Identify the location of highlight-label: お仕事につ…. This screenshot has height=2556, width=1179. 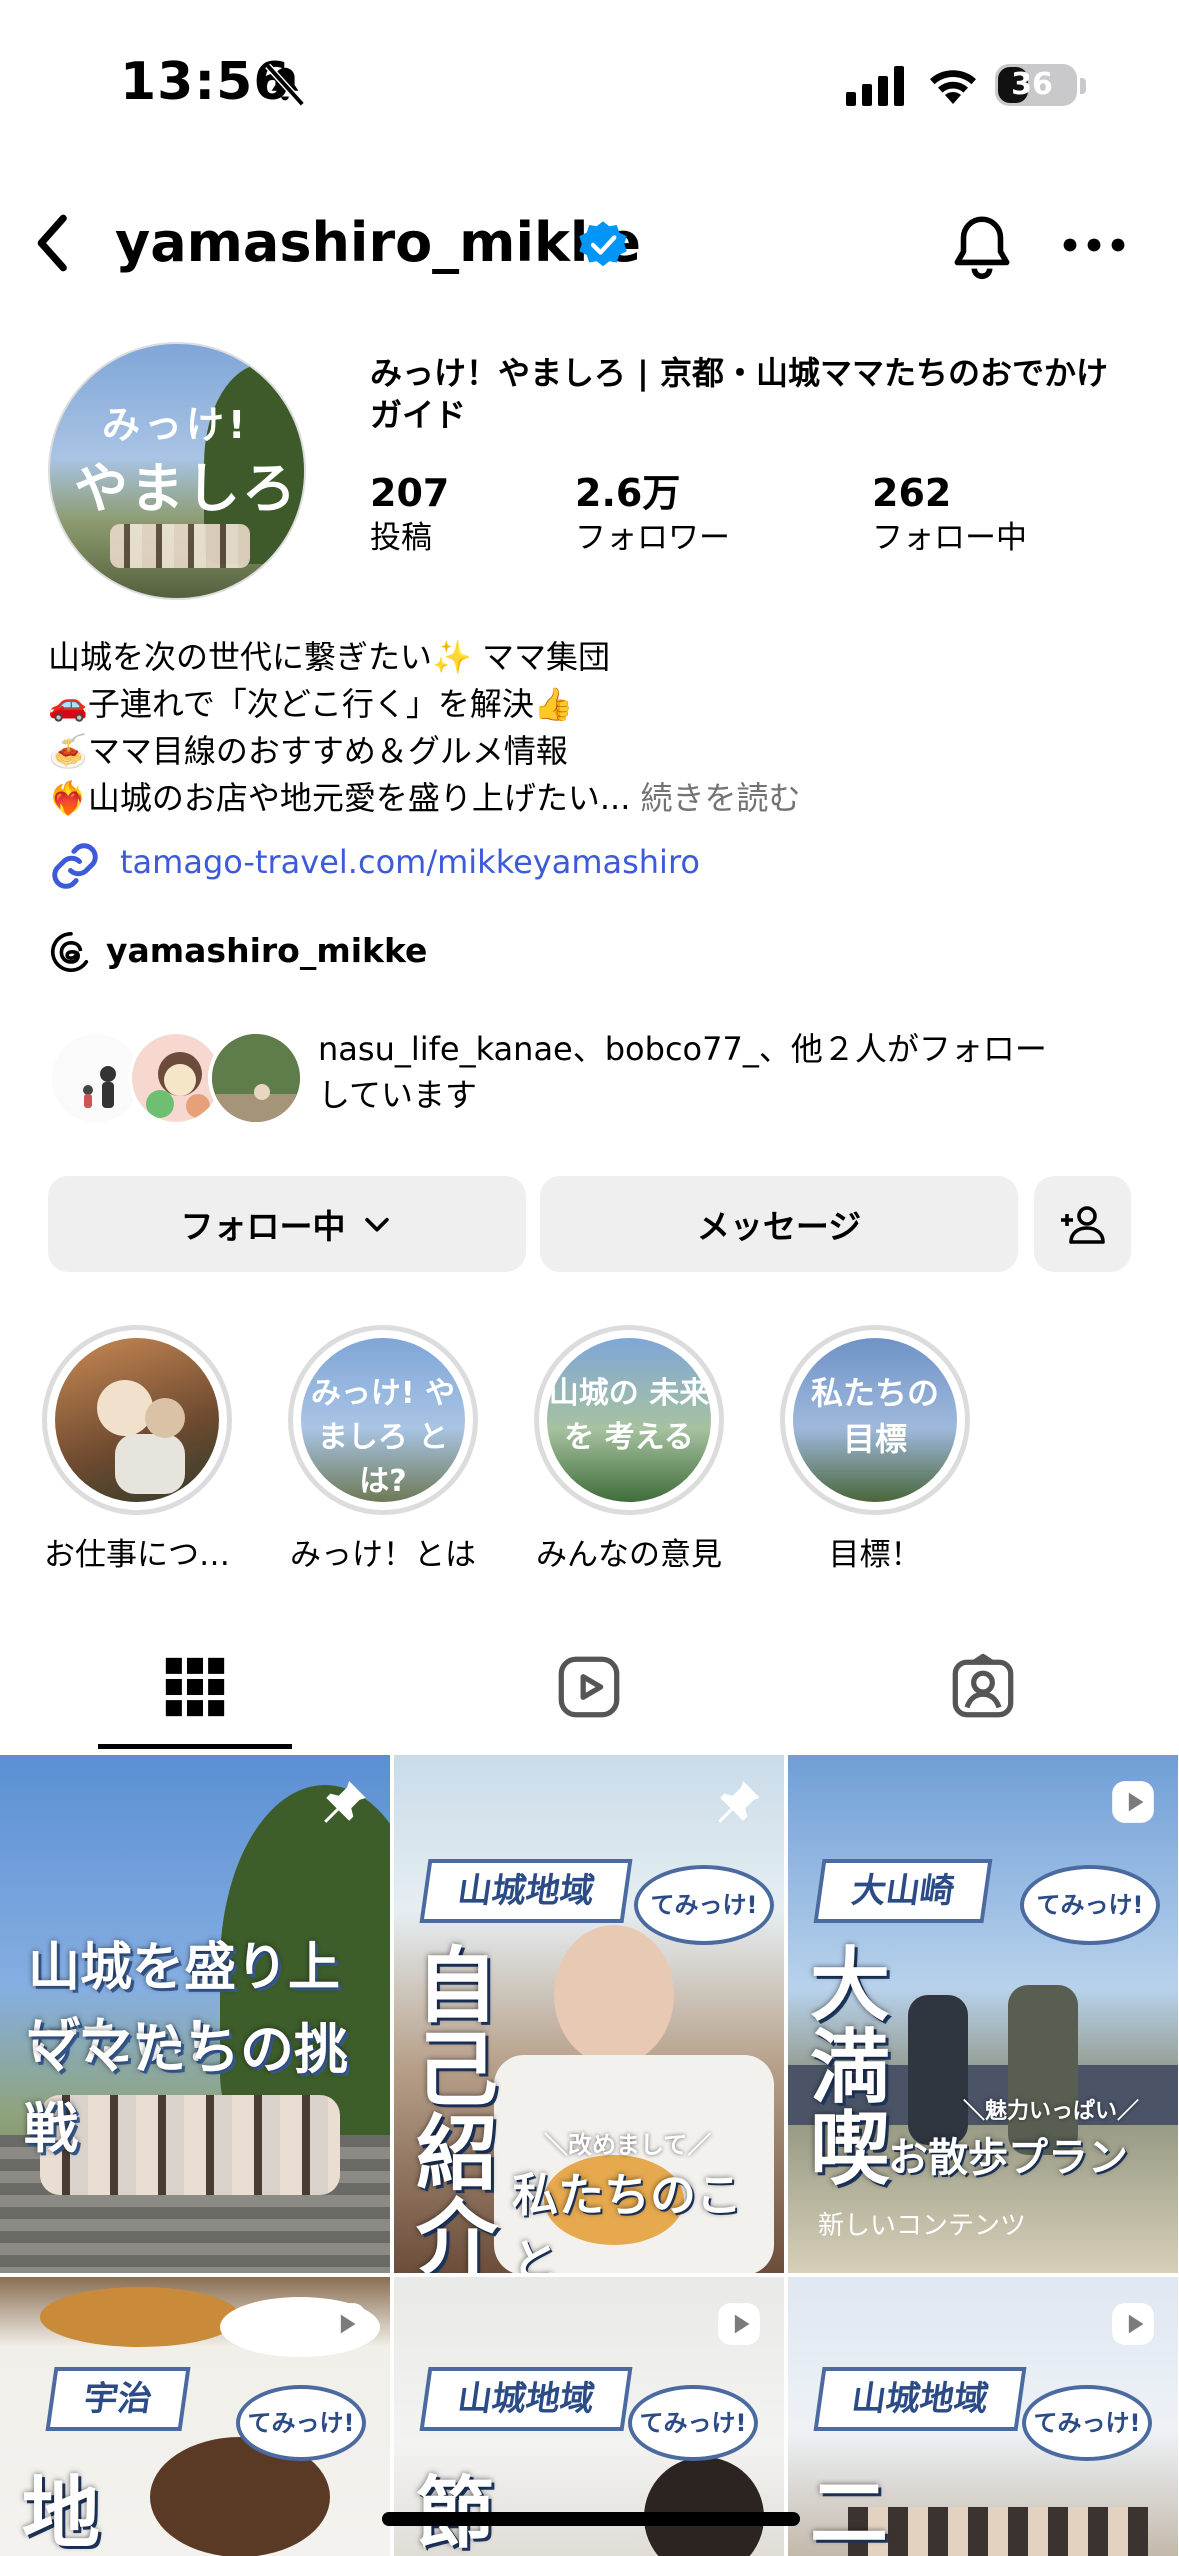
(137, 1555).